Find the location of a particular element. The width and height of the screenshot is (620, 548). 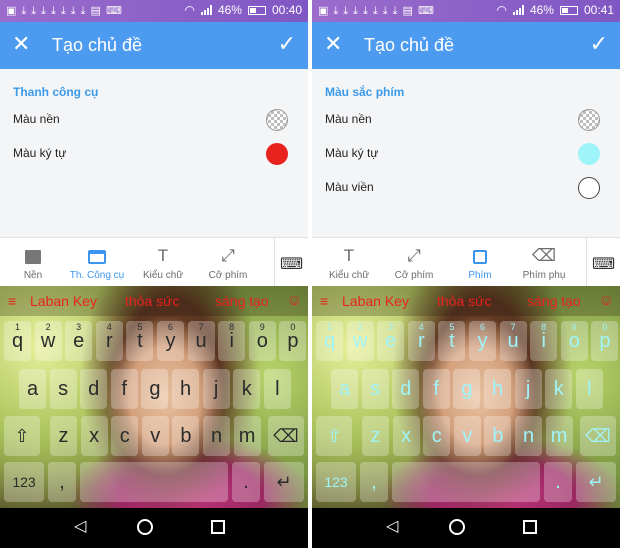

tab-toolbar: Th. Công cụ is located at coordinates (97, 262).